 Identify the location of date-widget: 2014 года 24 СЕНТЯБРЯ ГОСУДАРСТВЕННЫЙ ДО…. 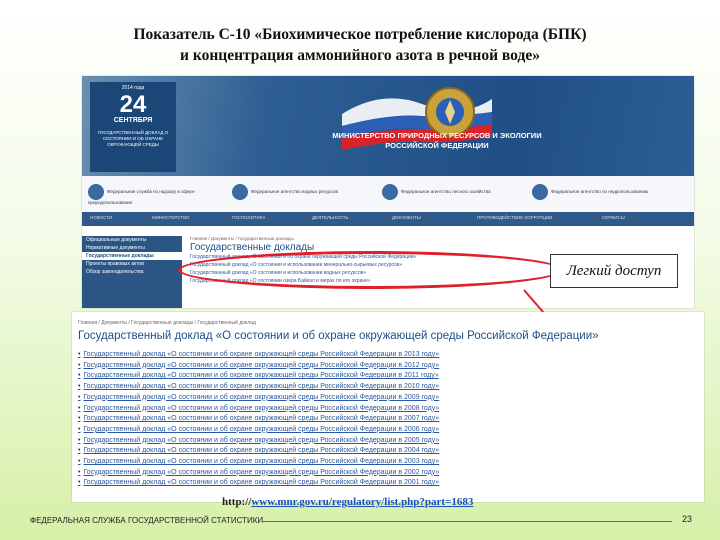
(133, 127).